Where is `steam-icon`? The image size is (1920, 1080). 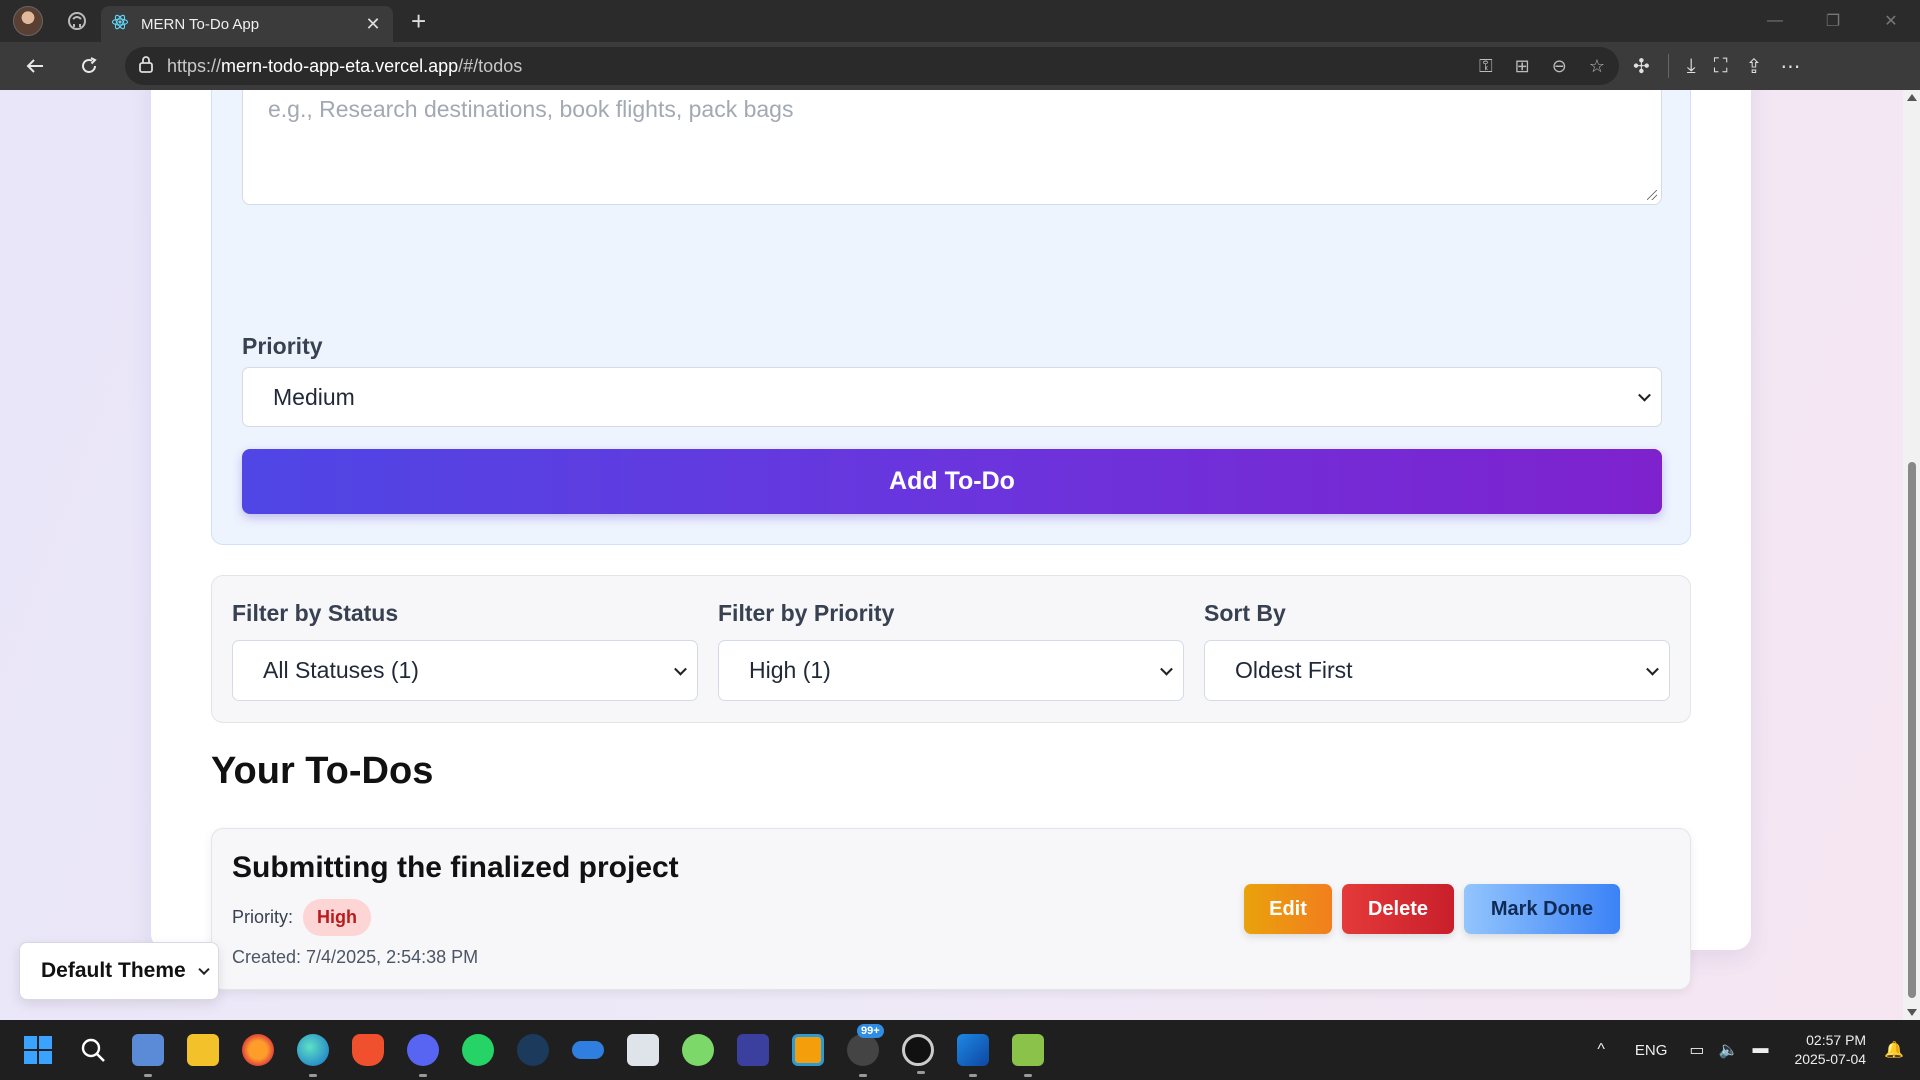
steam-icon is located at coordinates (533, 1050).